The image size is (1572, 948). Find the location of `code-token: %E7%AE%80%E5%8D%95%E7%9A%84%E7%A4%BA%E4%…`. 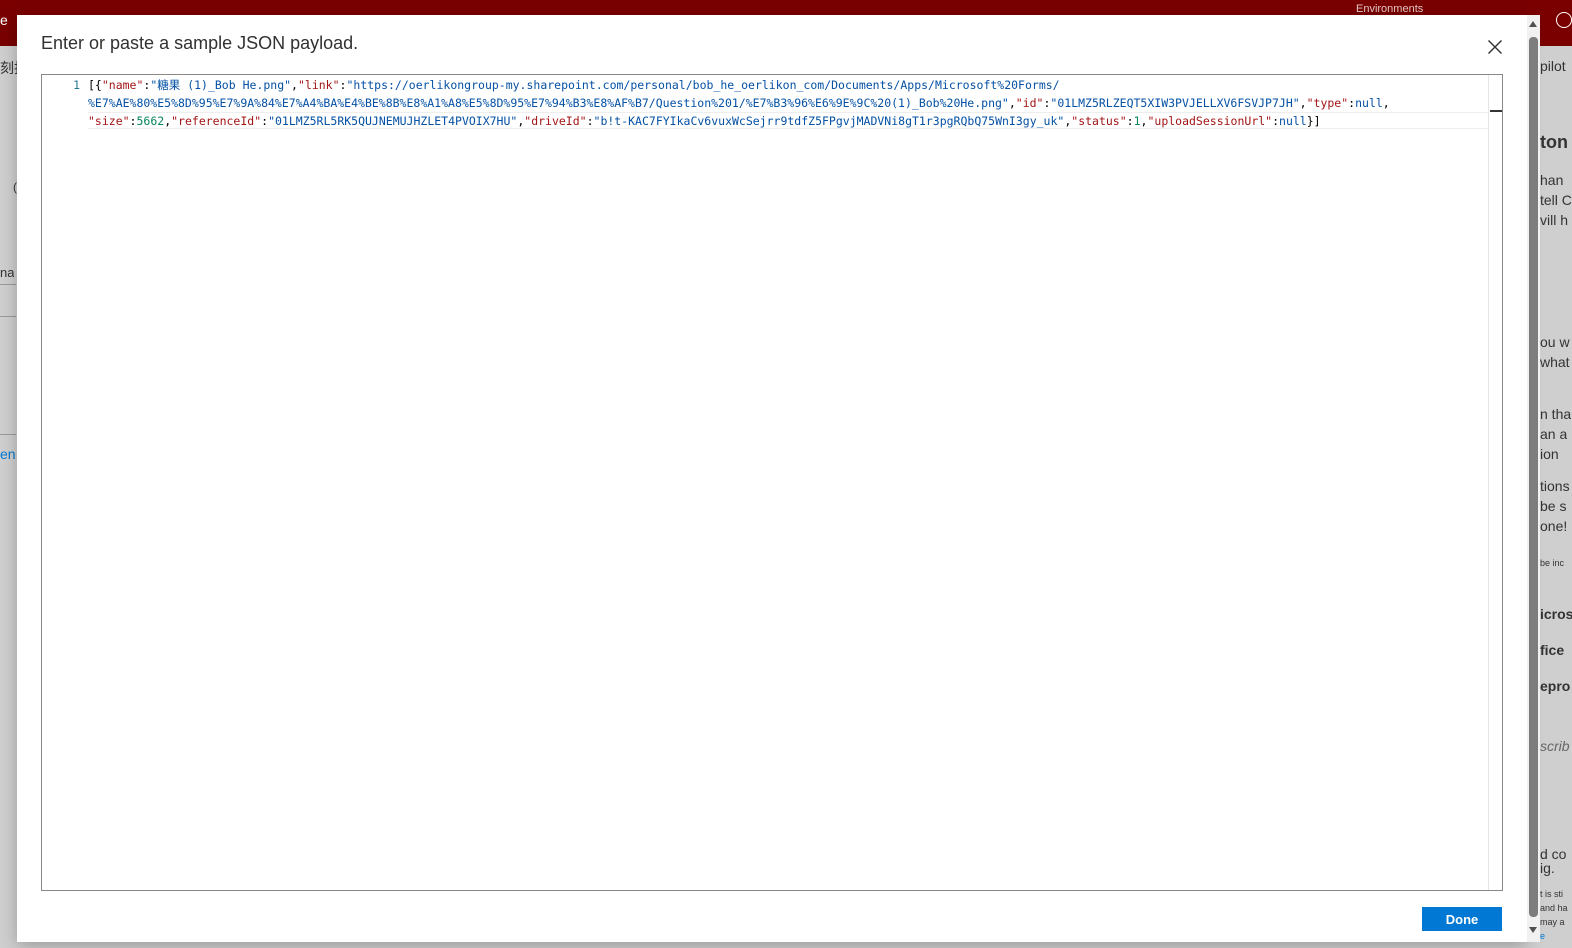

code-token: %E7%AE%80%E5%8D%95%E7%9A%84%E7%A4%BA%E4%… is located at coordinates (548, 103).